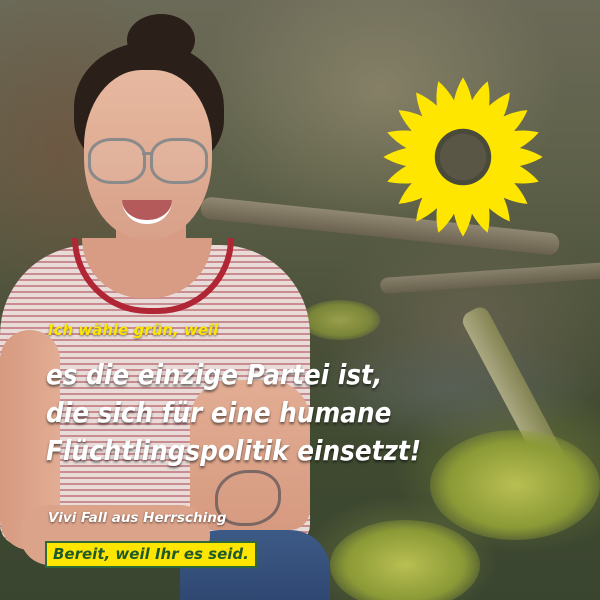  I want to click on headline-line: Flüchtlingspolitik einsetzt!, so click(234, 451).